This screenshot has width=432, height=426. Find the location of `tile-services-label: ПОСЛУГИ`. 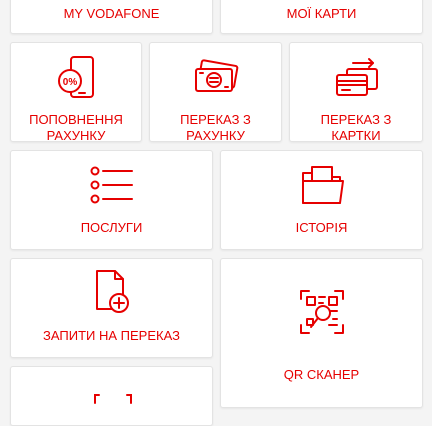

tile-services-label: ПОСЛУГИ is located at coordinates (111, 227).